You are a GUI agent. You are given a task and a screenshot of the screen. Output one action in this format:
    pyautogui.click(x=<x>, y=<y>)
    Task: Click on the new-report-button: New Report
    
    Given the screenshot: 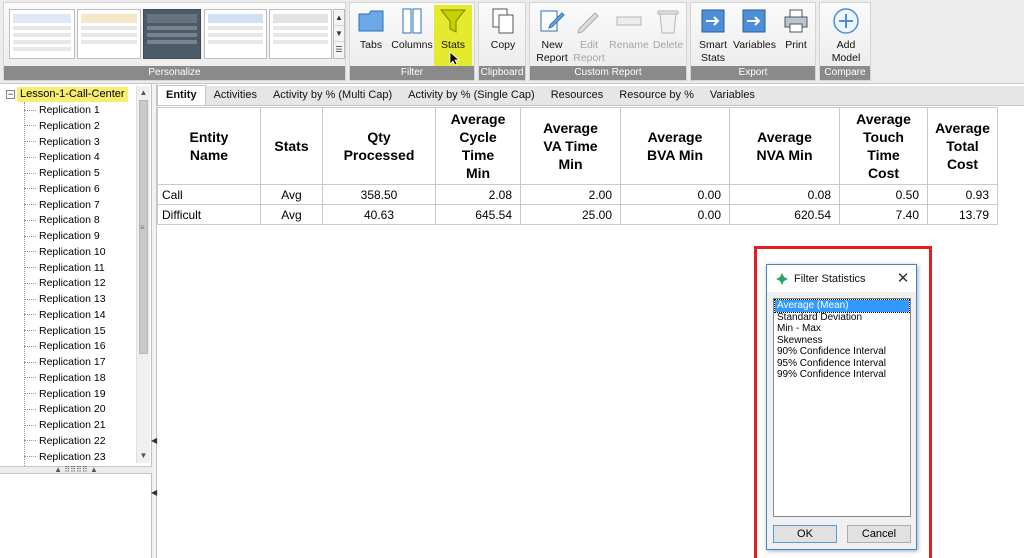 What is the action you would take?
    pyautogui.click(x=552, y=35)
    